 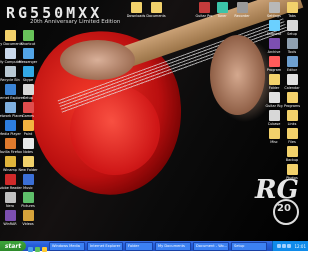 I want to click on desktop-icon: Cubase, so click(x=274, y=118).